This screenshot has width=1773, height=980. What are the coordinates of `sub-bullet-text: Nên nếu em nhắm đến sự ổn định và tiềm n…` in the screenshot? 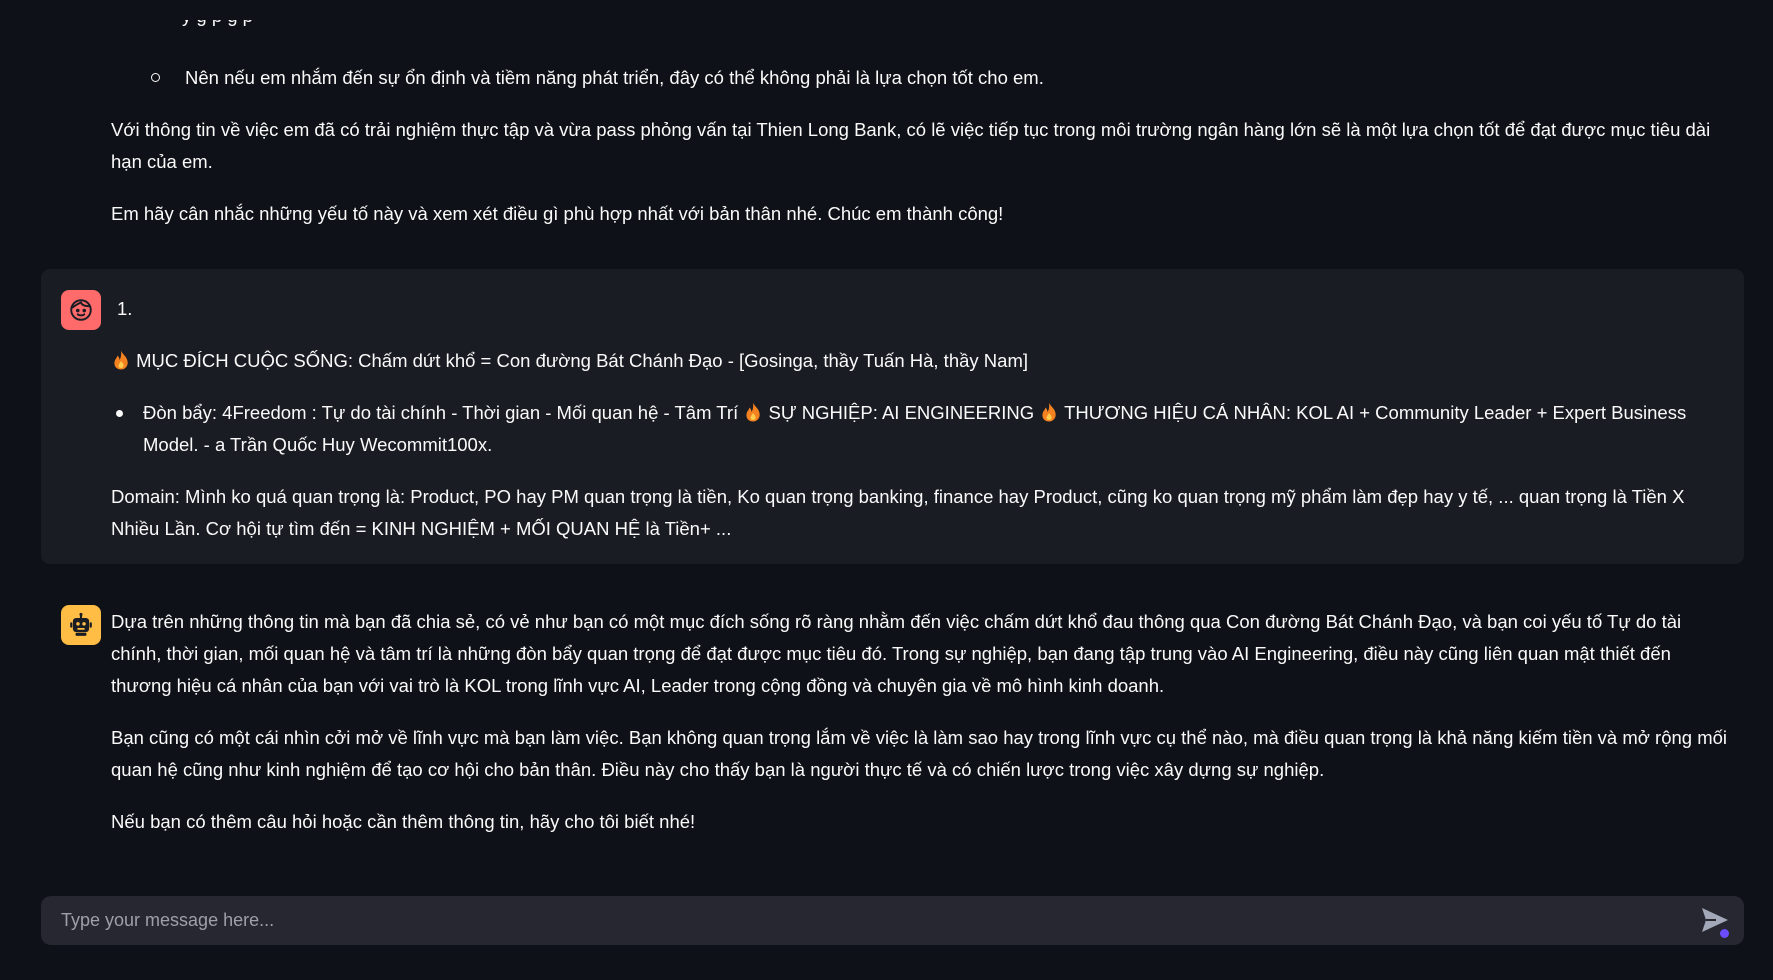 It's located at (614, 77).